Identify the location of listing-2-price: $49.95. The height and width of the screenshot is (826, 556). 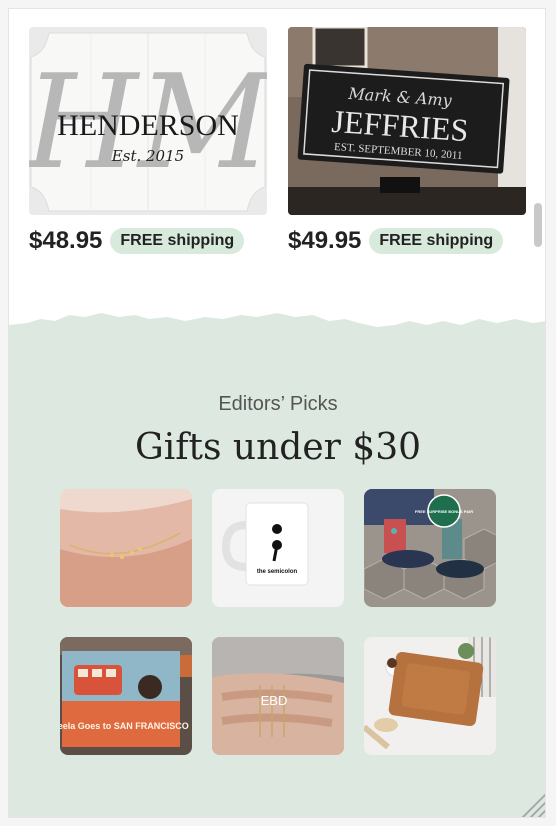
(325, 240).